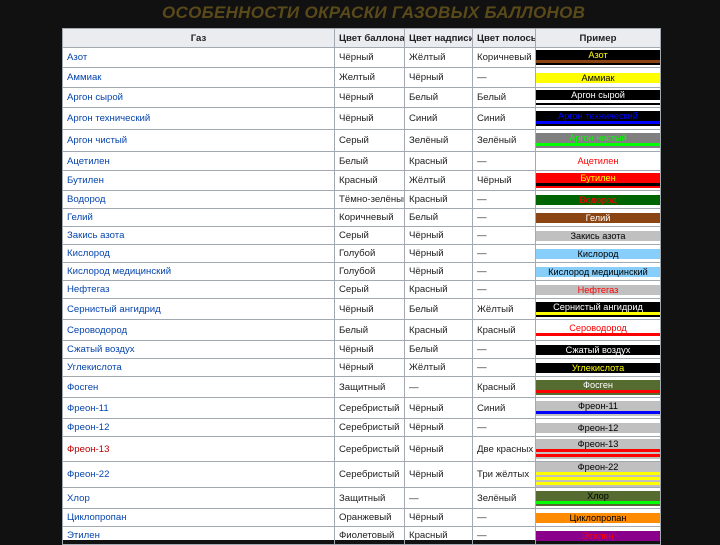  Describe the element at coordinates (198, 535) in the screenshot. I see `gas-name-link: Этилен` at that location.